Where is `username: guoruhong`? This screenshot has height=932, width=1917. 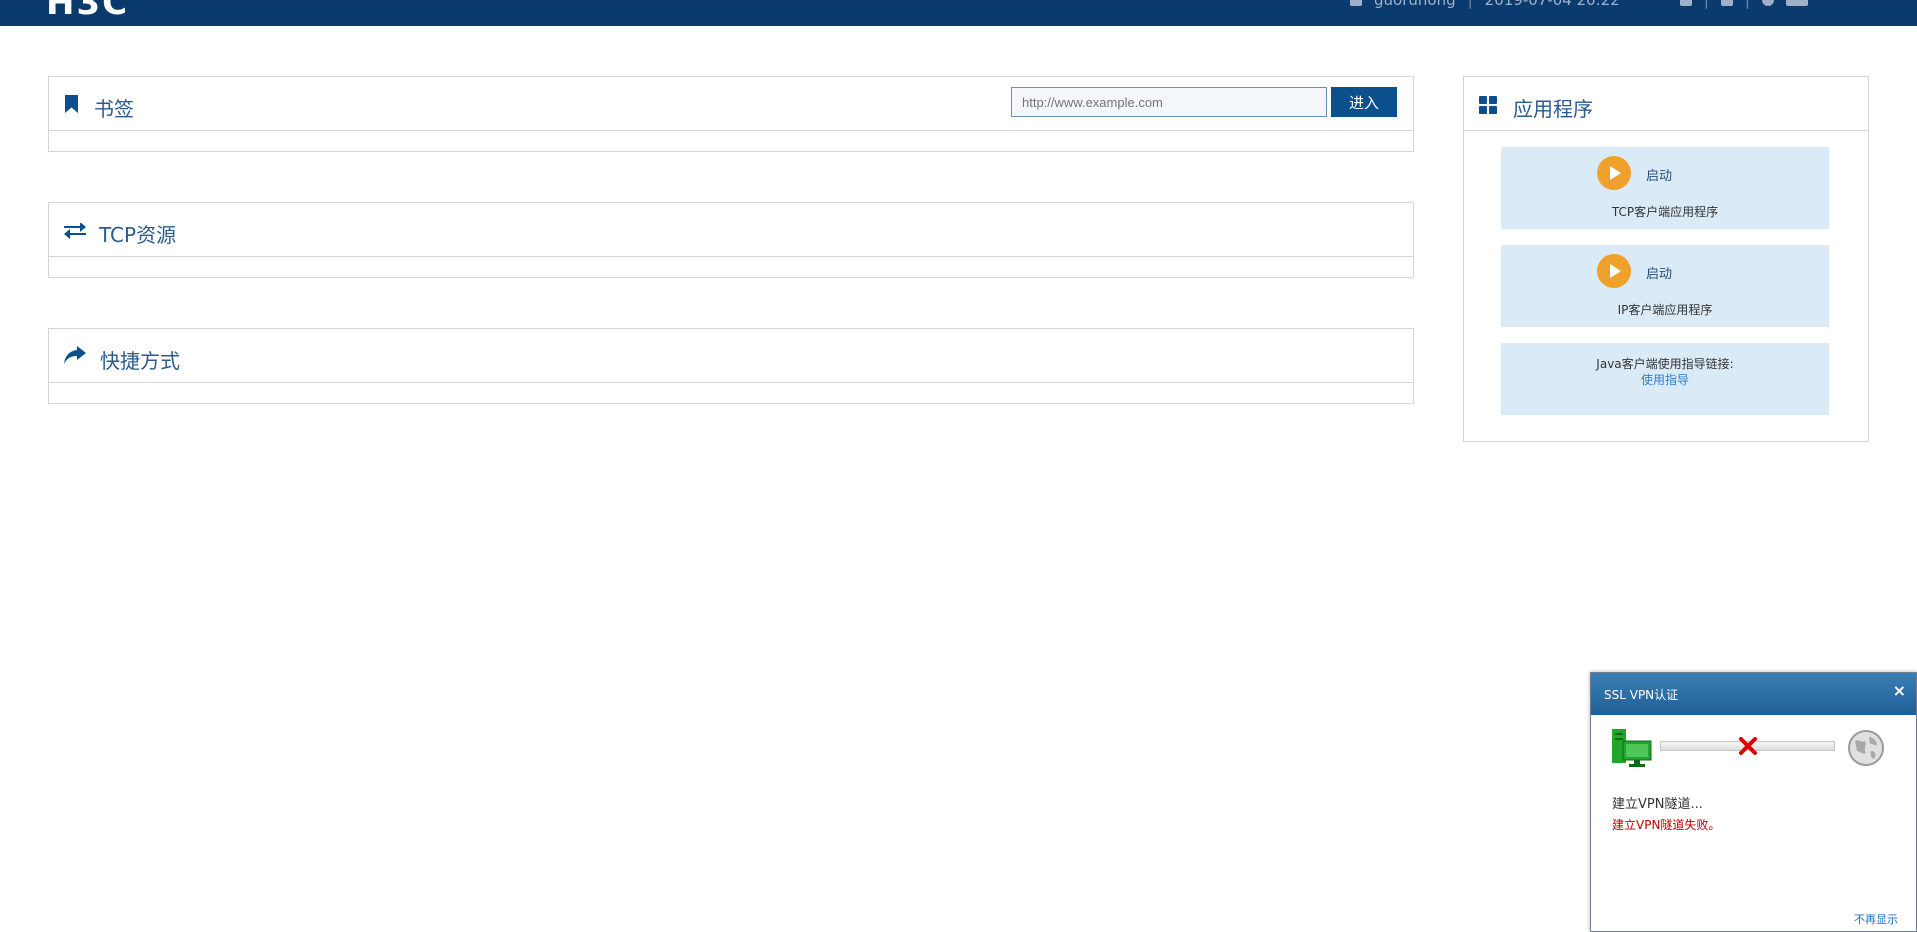
username: guoruhong is located at coordinates (1415, 4).